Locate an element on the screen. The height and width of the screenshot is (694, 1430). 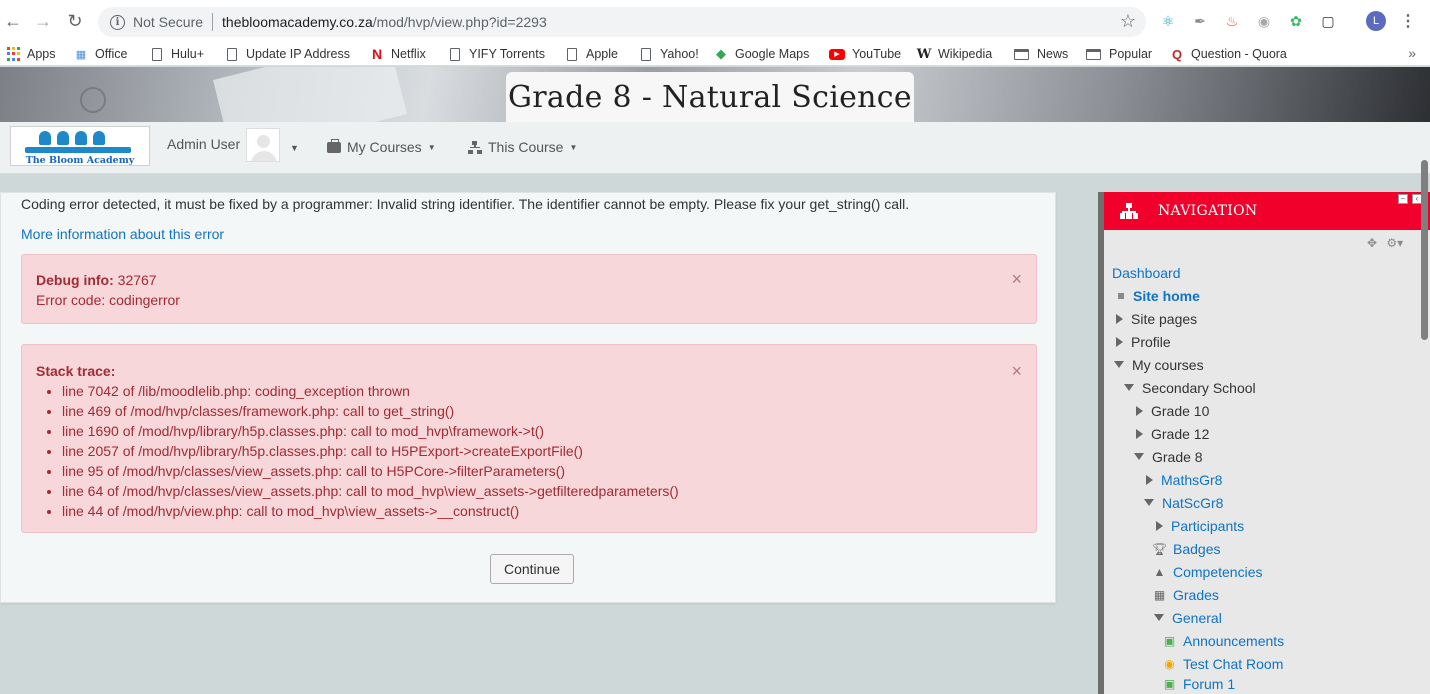
bookmark-apps: Apps is located at coordinates (31, 54).